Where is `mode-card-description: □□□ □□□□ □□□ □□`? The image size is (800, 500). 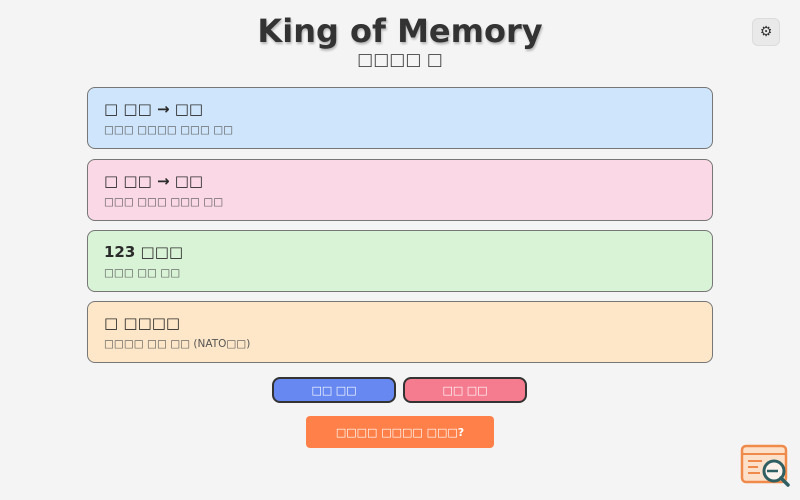
mode-card-description: □□□ □□□□ □□□ □□ is located at coordinates (169, 130).